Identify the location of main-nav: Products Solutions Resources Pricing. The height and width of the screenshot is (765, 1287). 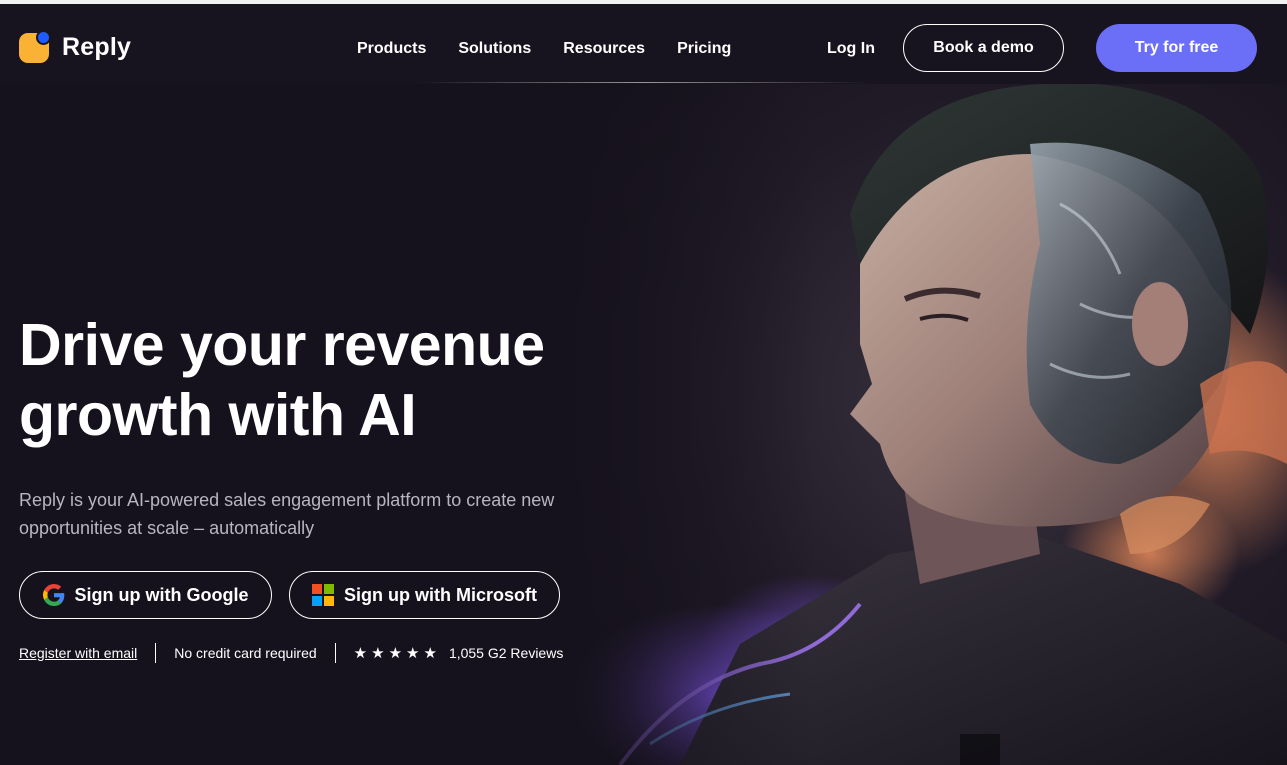
(560, 49).